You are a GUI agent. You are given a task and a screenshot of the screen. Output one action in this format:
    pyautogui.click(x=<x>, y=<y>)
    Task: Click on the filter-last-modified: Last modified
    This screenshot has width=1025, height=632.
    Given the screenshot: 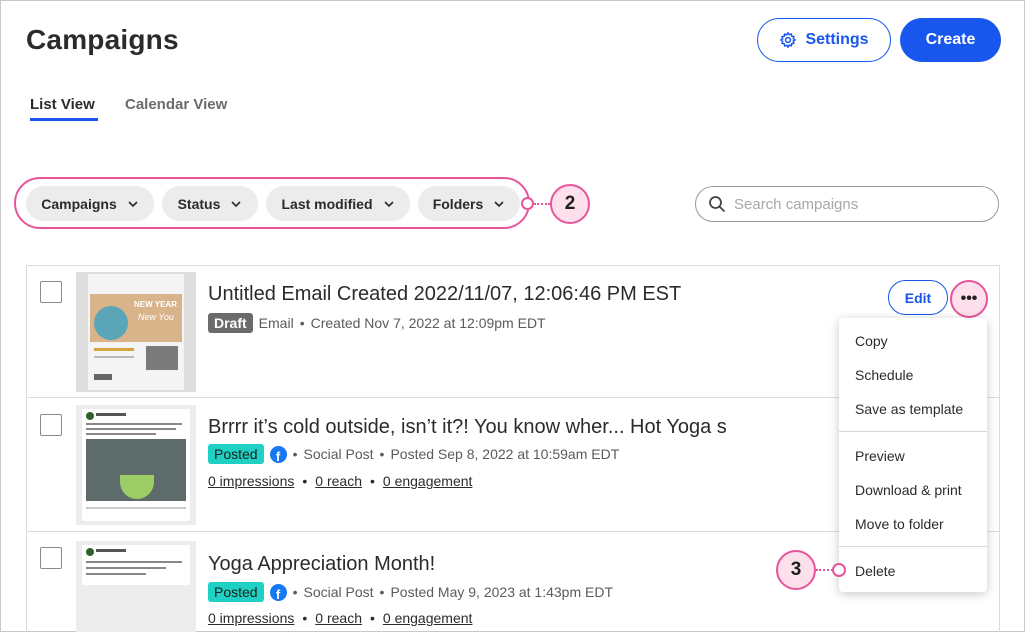 What is the action you would take?
    pyautogui.click(x=338, y=203)
    